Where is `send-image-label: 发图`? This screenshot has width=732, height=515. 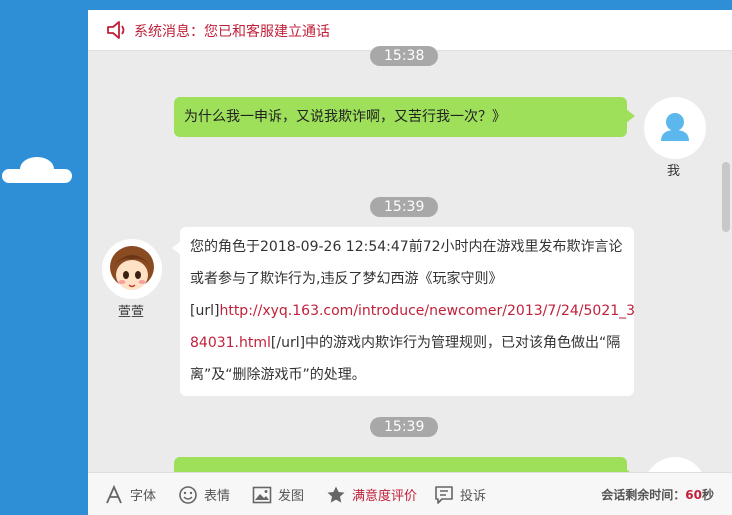 send-image-label: 发图 is located at coordinates (291, 496).